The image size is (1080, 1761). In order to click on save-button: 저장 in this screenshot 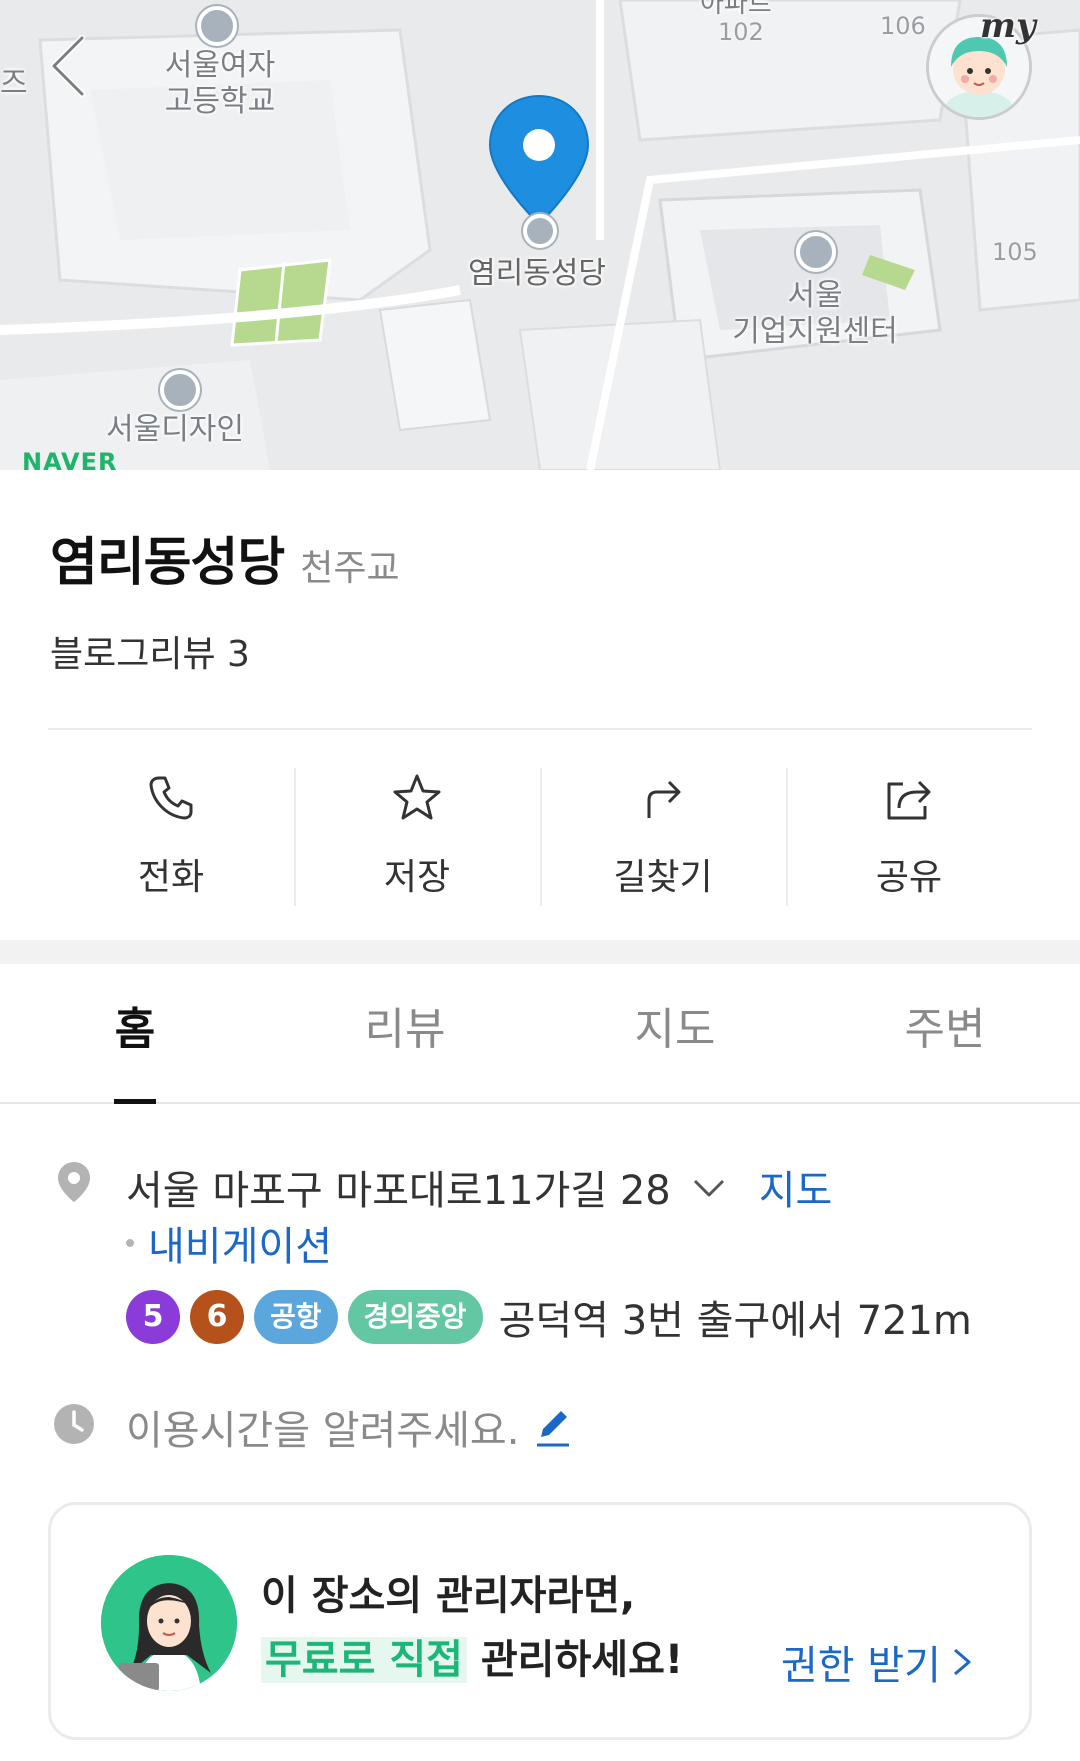, I will do `click(417, 835)`.